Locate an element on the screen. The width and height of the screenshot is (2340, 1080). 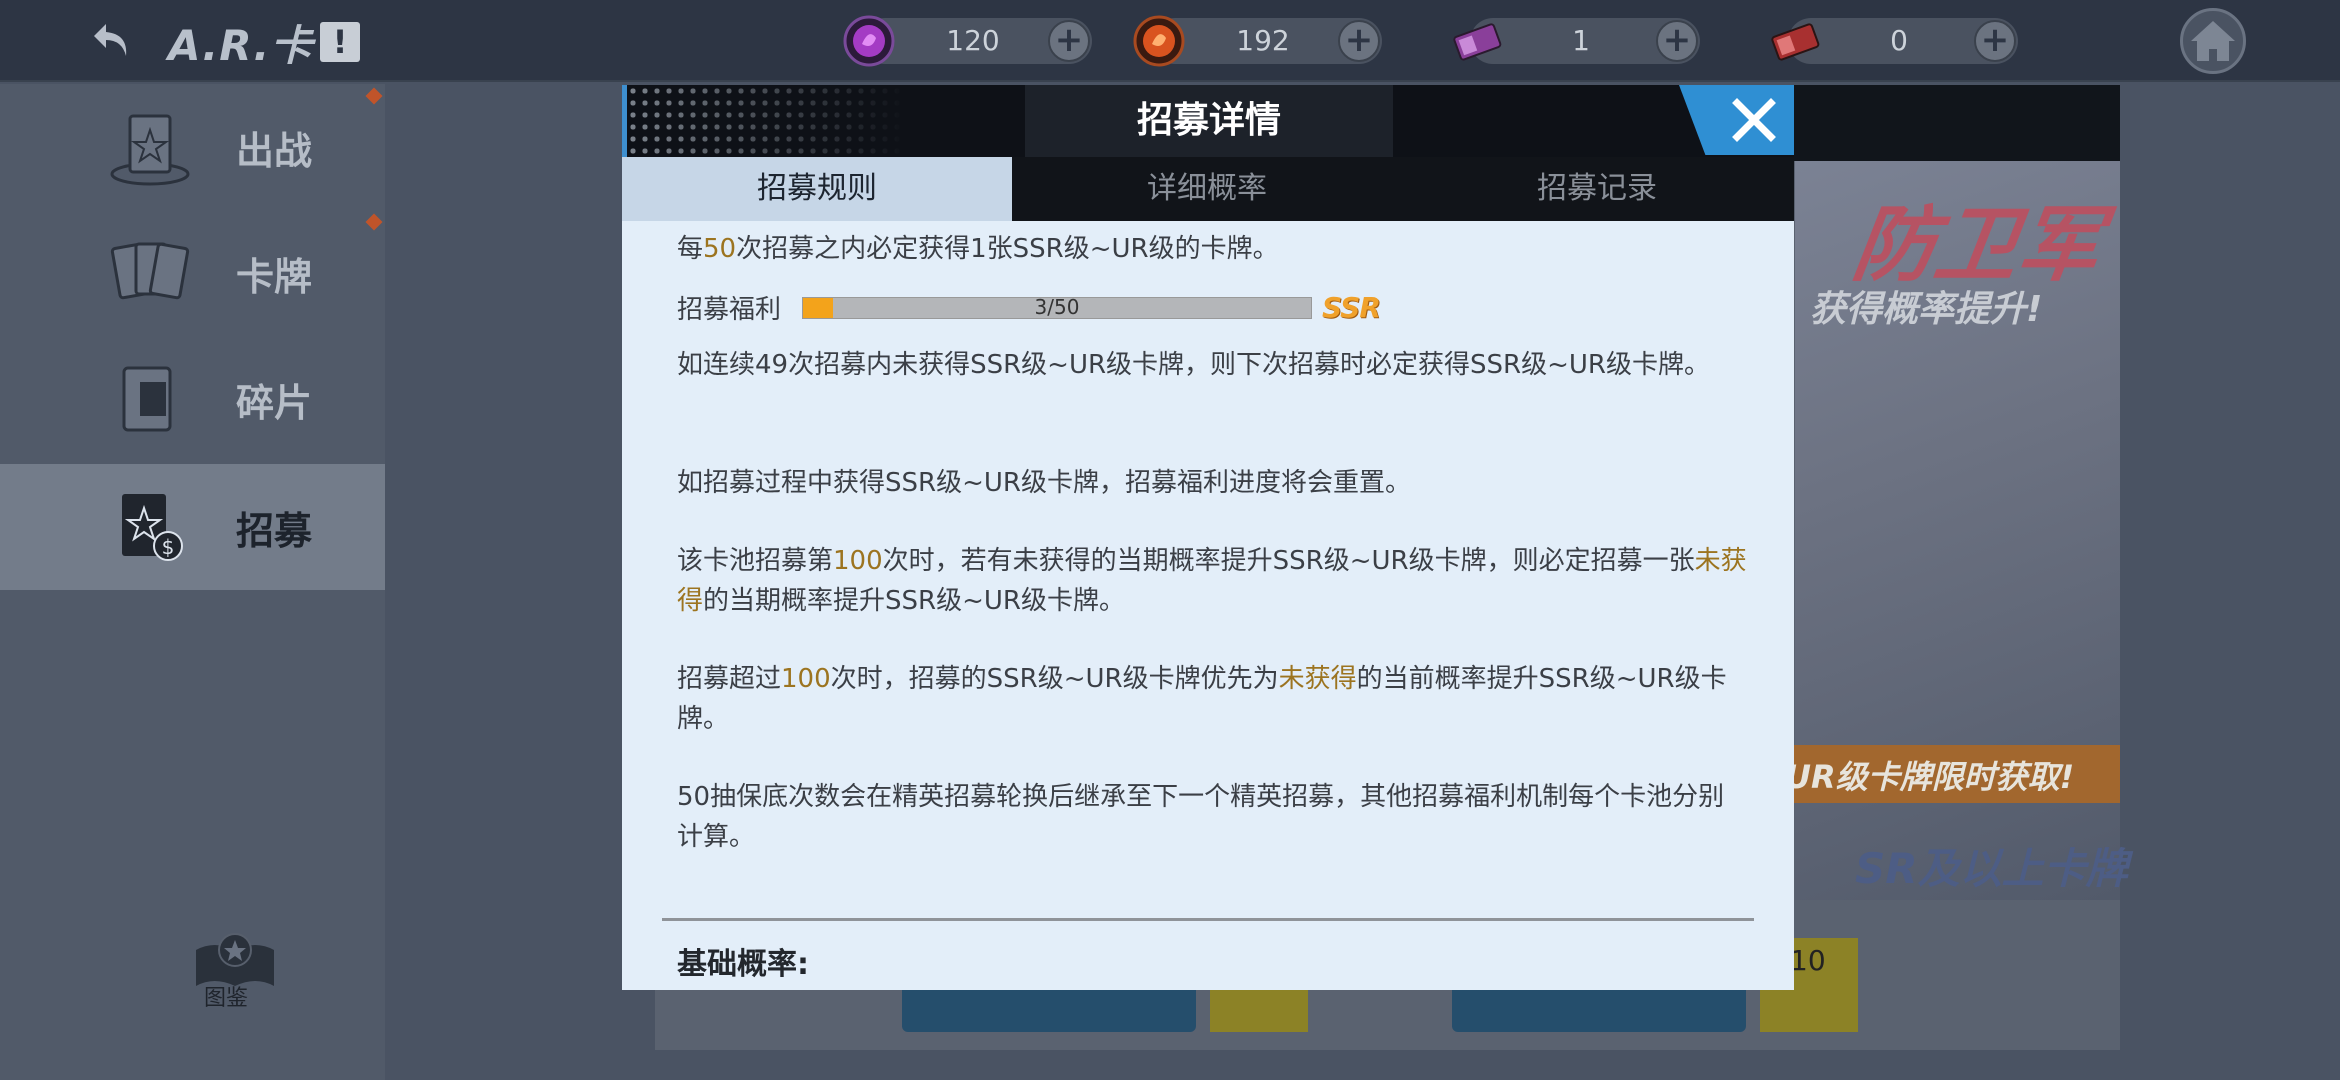
dialog-header: 招募详情 is located at coordinates (1208, 121).